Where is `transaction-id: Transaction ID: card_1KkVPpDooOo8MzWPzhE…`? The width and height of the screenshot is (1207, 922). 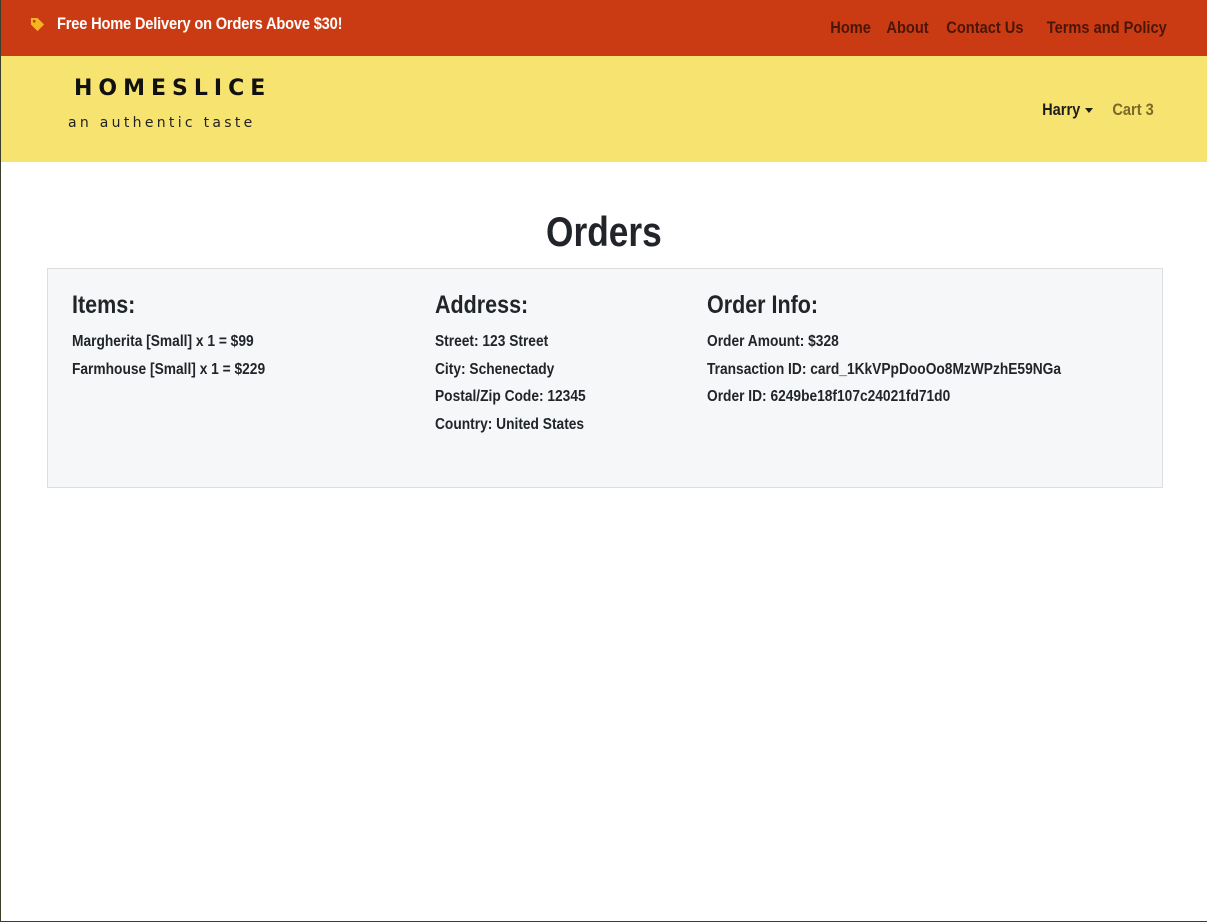
transaction-id: Transaction ID: card_1KkVPpDooOo8MzWPzhE… is located at coordinates (884, 369).